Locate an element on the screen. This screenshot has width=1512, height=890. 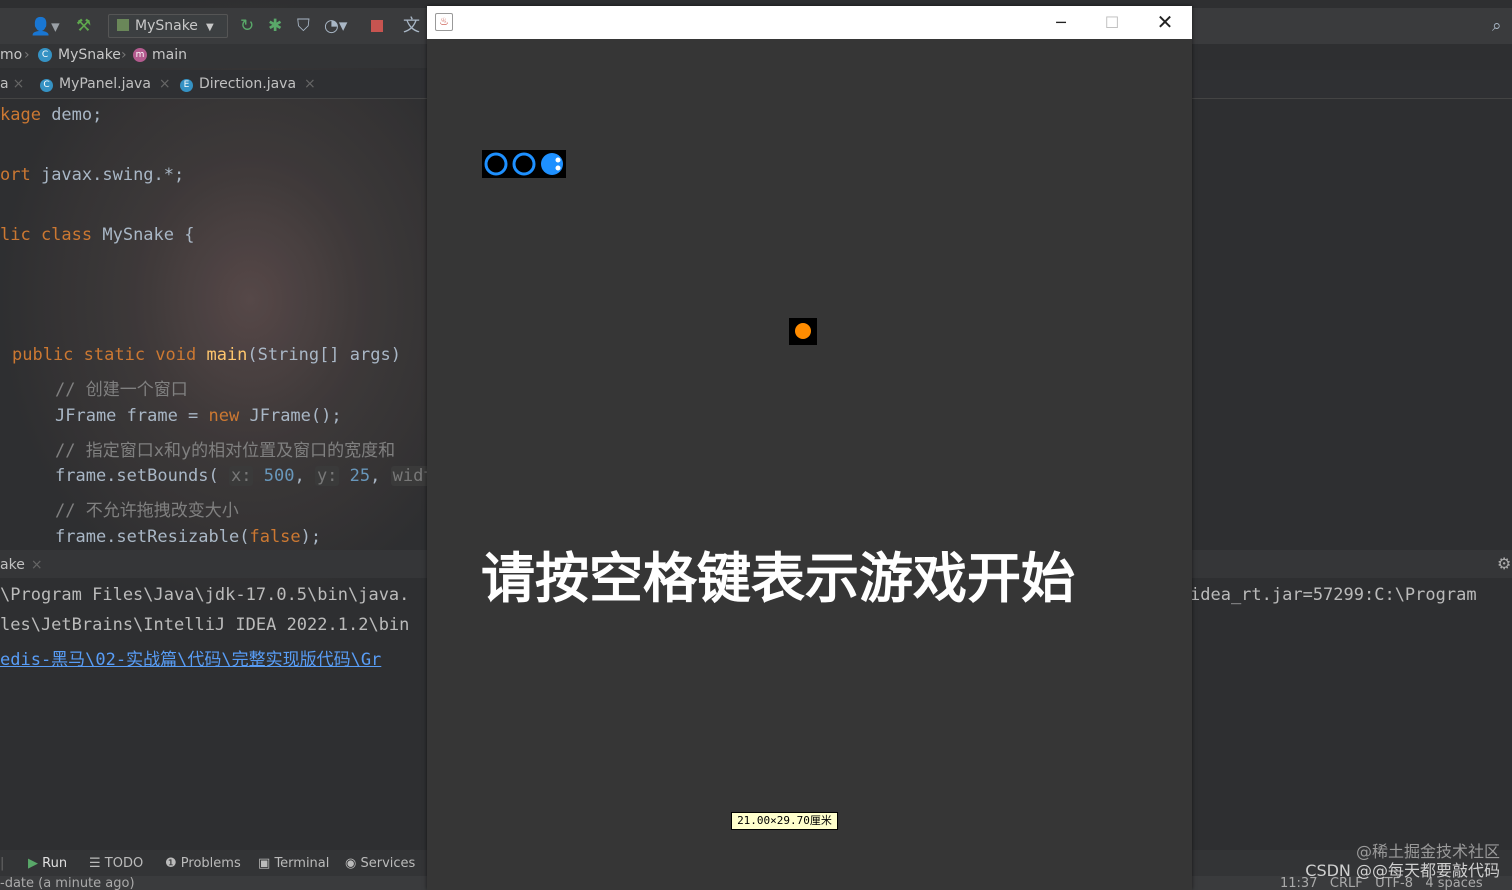
code-keyword: lic class is located at coordinates (46, 235).